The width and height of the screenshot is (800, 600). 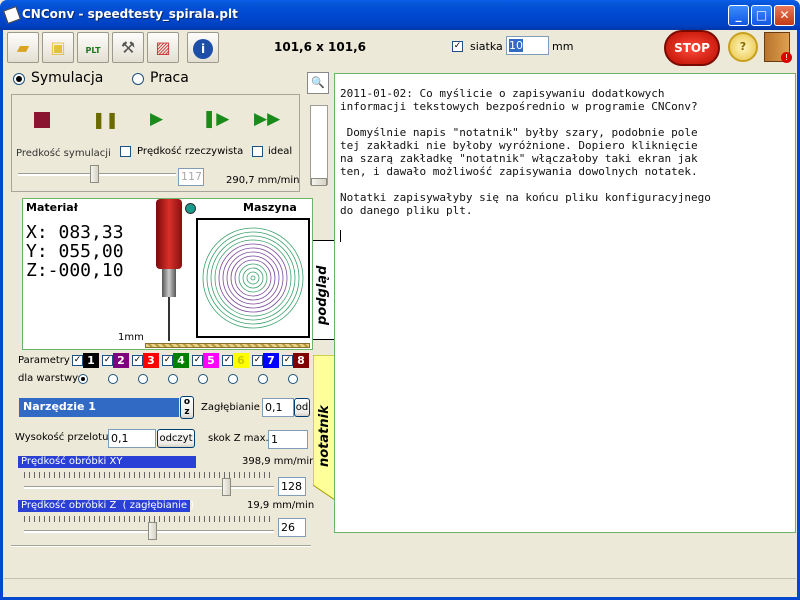 I want to click on exit-icon: !, so click(x=786, y=57).